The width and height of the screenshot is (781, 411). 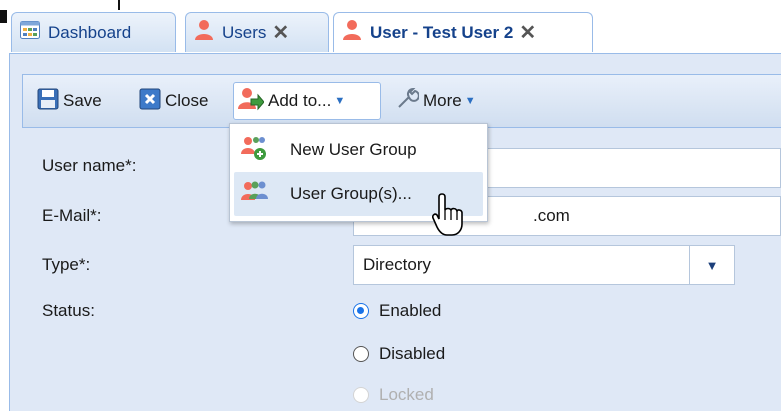 What do you see at coordinates (551, 215) in the screenshot?
I see `email-value: .com` at bounding box center [551, 215].